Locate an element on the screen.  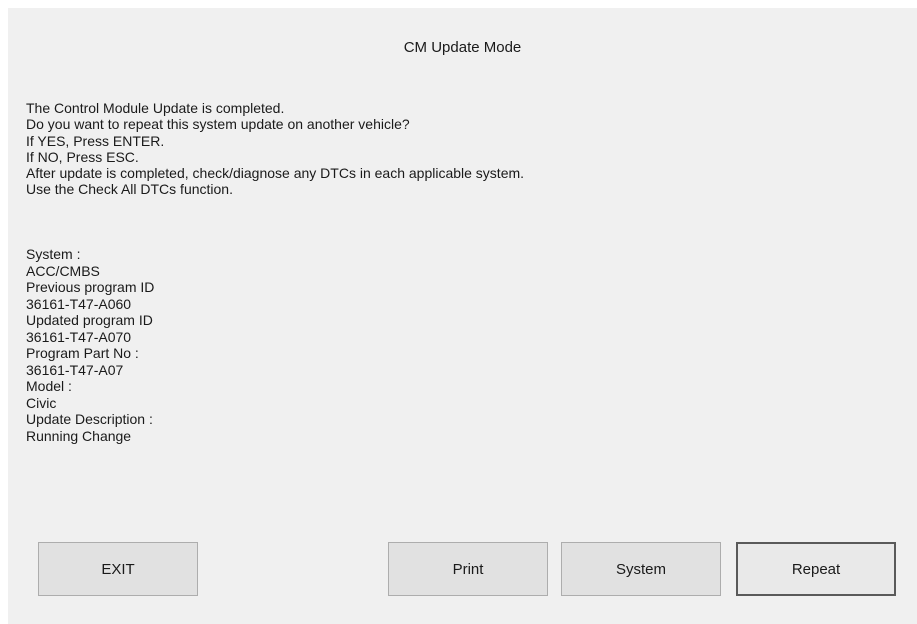
update-description-label: Update Description : is located at coordinates (89, 419).